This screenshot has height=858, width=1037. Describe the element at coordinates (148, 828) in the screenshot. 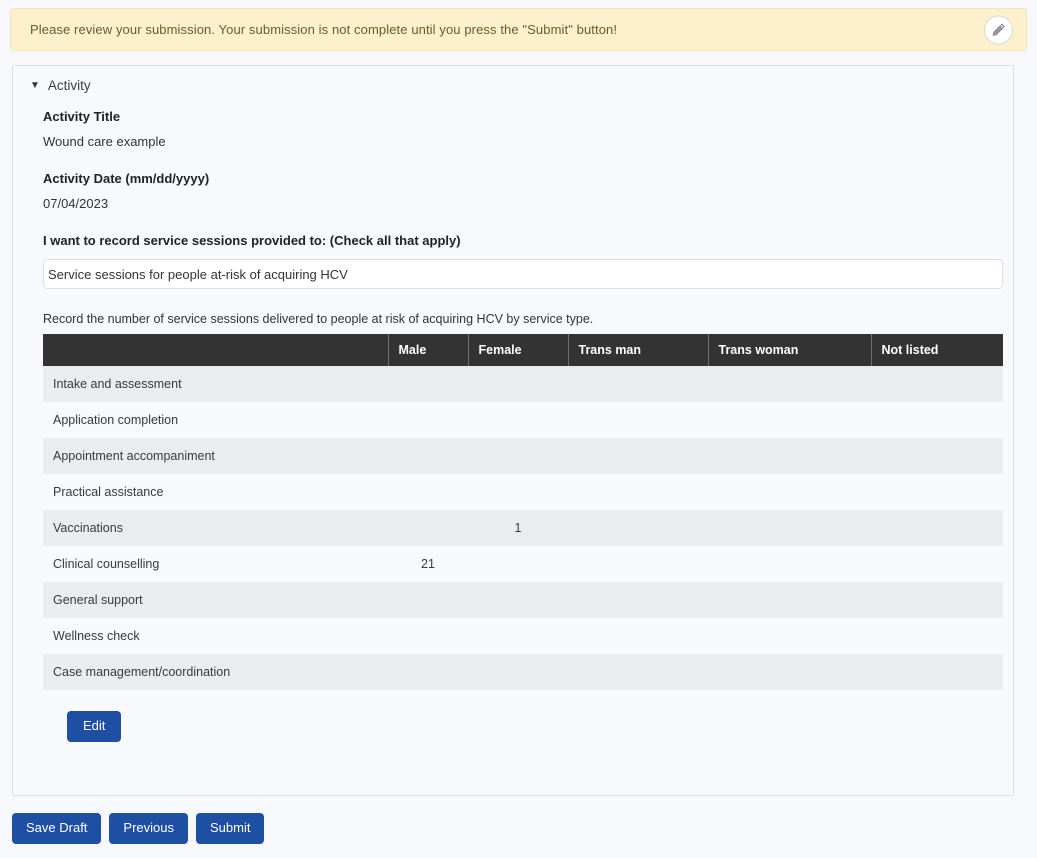

I see `previous-button: Previous` at that location.